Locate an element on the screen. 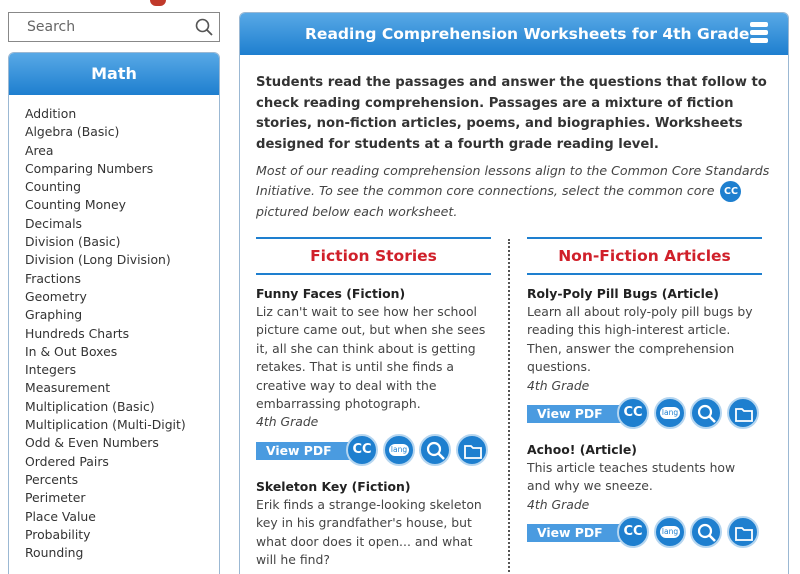 Image resolution: width=800 pixels, height=574 pixels. worksheet-title: Skeleton Key (Fiction) is located at coordinates (373, 487).